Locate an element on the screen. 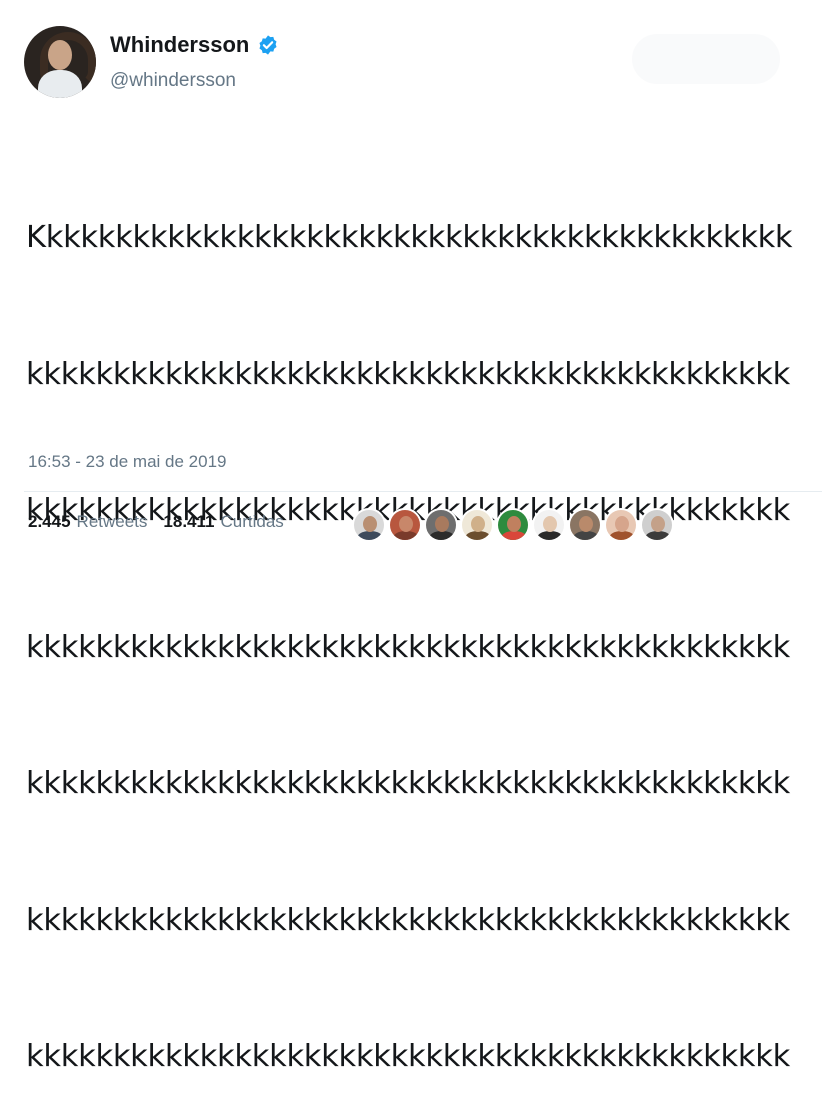  user-handle: @whindersson is located at coordinates (173, 81).